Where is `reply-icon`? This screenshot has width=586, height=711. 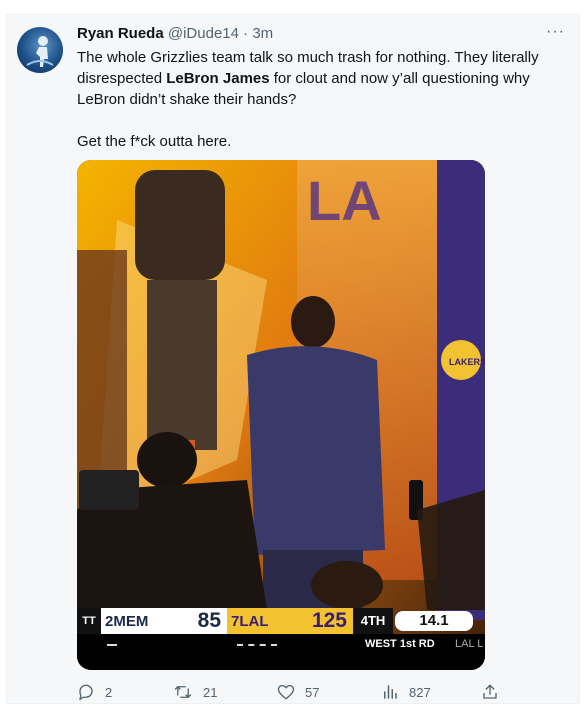 reply-icon is located at coordinates (86, 692).